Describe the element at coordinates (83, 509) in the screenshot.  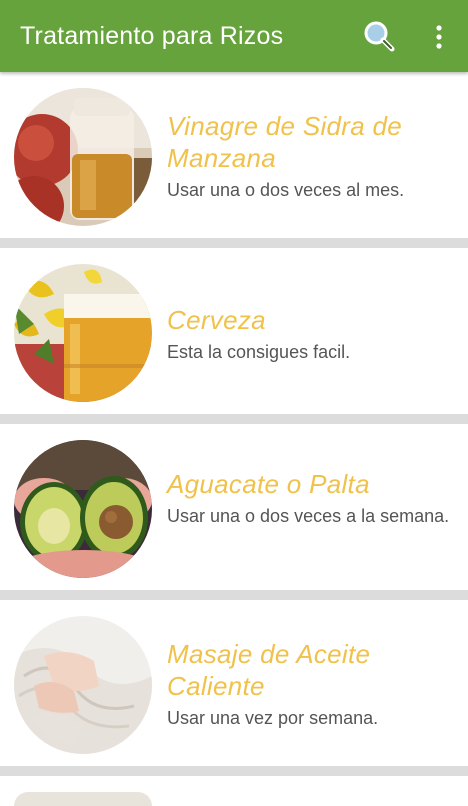
I see `avocado-thumbnail` at that location.